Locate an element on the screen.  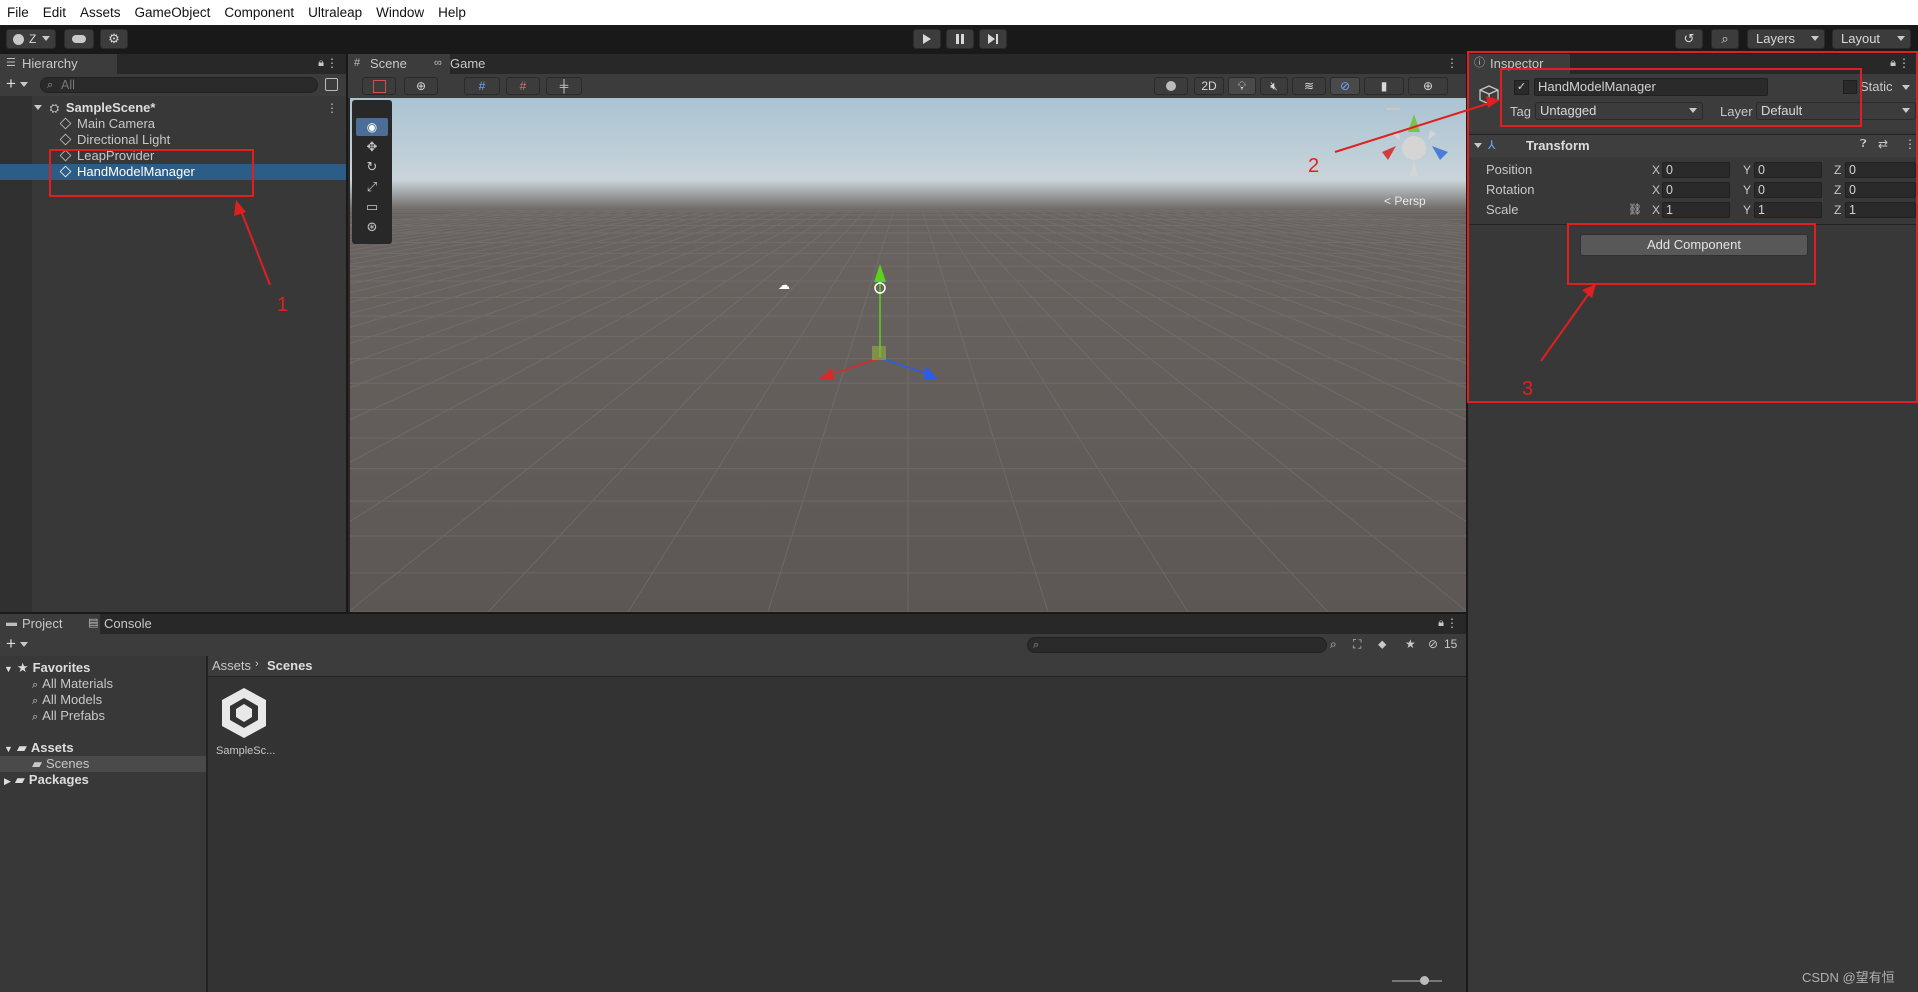
annotation-1: 1 is located at coordinates (283, 305).